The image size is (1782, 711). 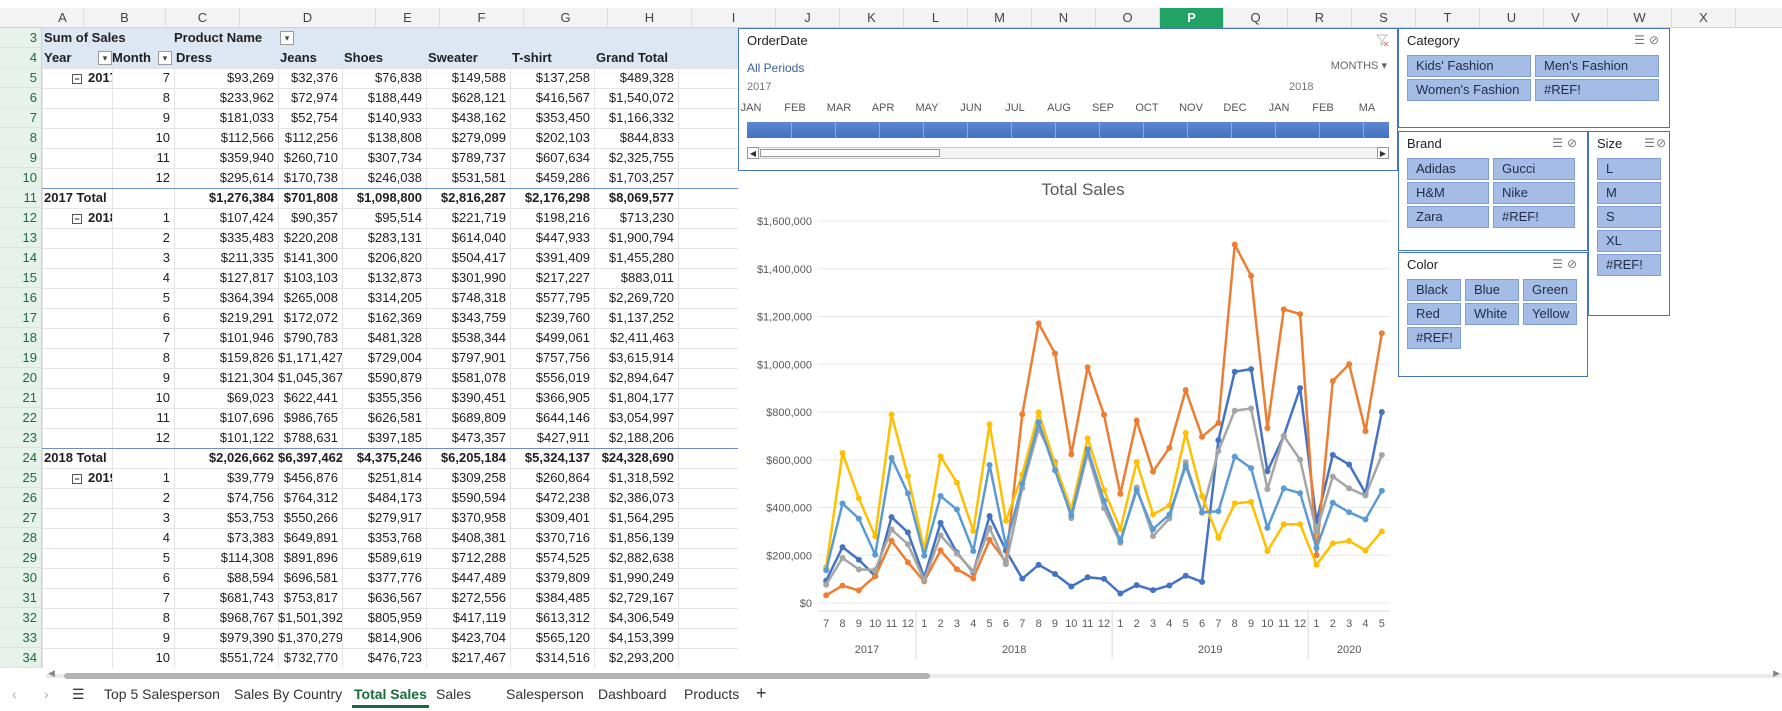 What do you see at coordinates (468, 398) in the screenshot?
I see `sales-cell: $390,451` at bounding box center [468, 398].